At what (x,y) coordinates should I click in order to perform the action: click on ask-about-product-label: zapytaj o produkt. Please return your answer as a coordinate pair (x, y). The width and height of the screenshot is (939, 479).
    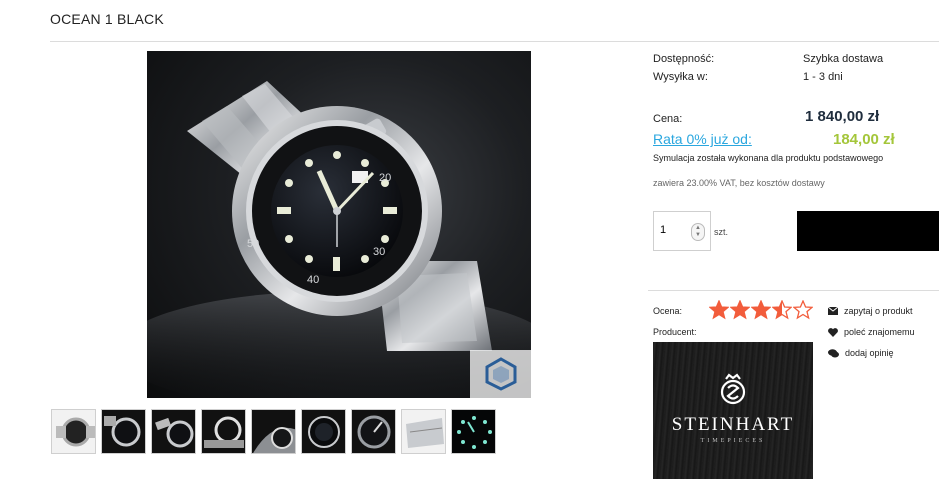
    Looking at the image, I should click on (878, 311).